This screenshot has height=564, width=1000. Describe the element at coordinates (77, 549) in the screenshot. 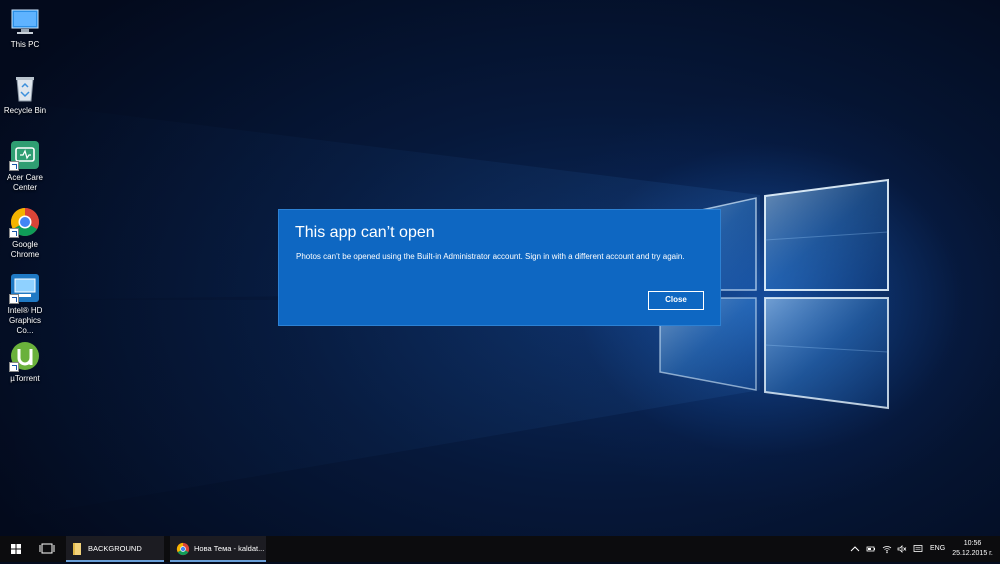

I see `folder-icon` at that location.